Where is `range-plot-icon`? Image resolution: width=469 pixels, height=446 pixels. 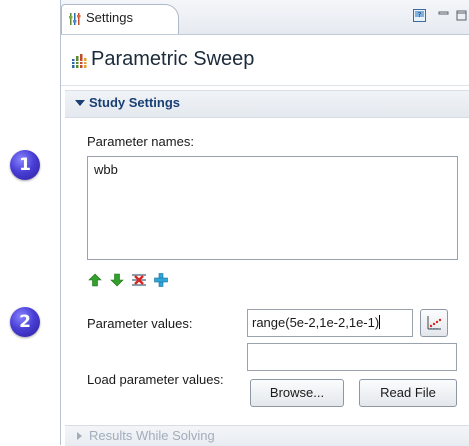 range-plot-icon is located at coordinates (434, 323).